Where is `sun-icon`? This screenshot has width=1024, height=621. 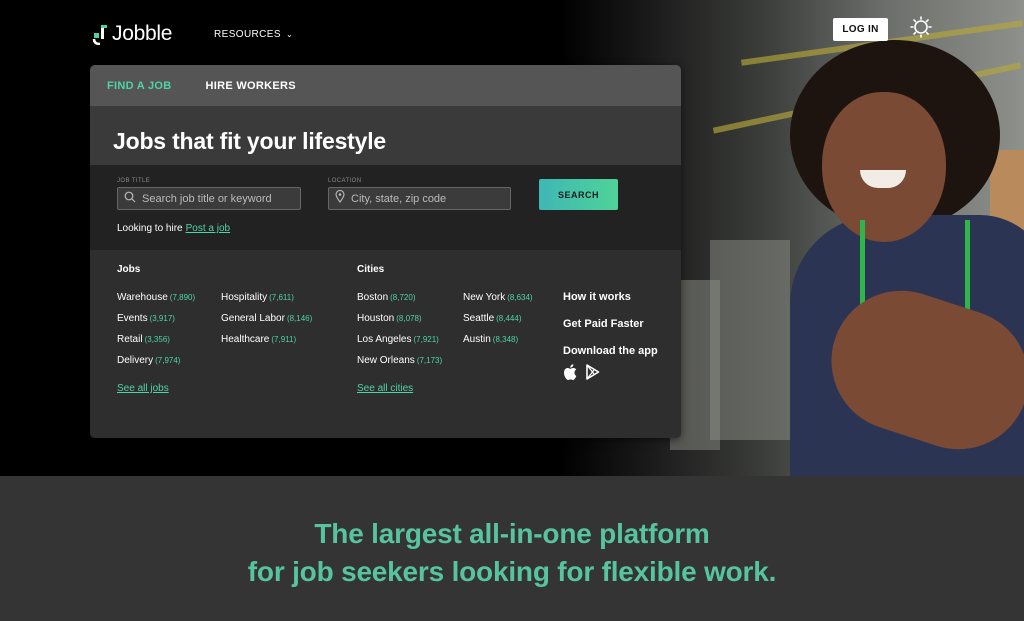
sun-icon is located at coordinates (921, 27).